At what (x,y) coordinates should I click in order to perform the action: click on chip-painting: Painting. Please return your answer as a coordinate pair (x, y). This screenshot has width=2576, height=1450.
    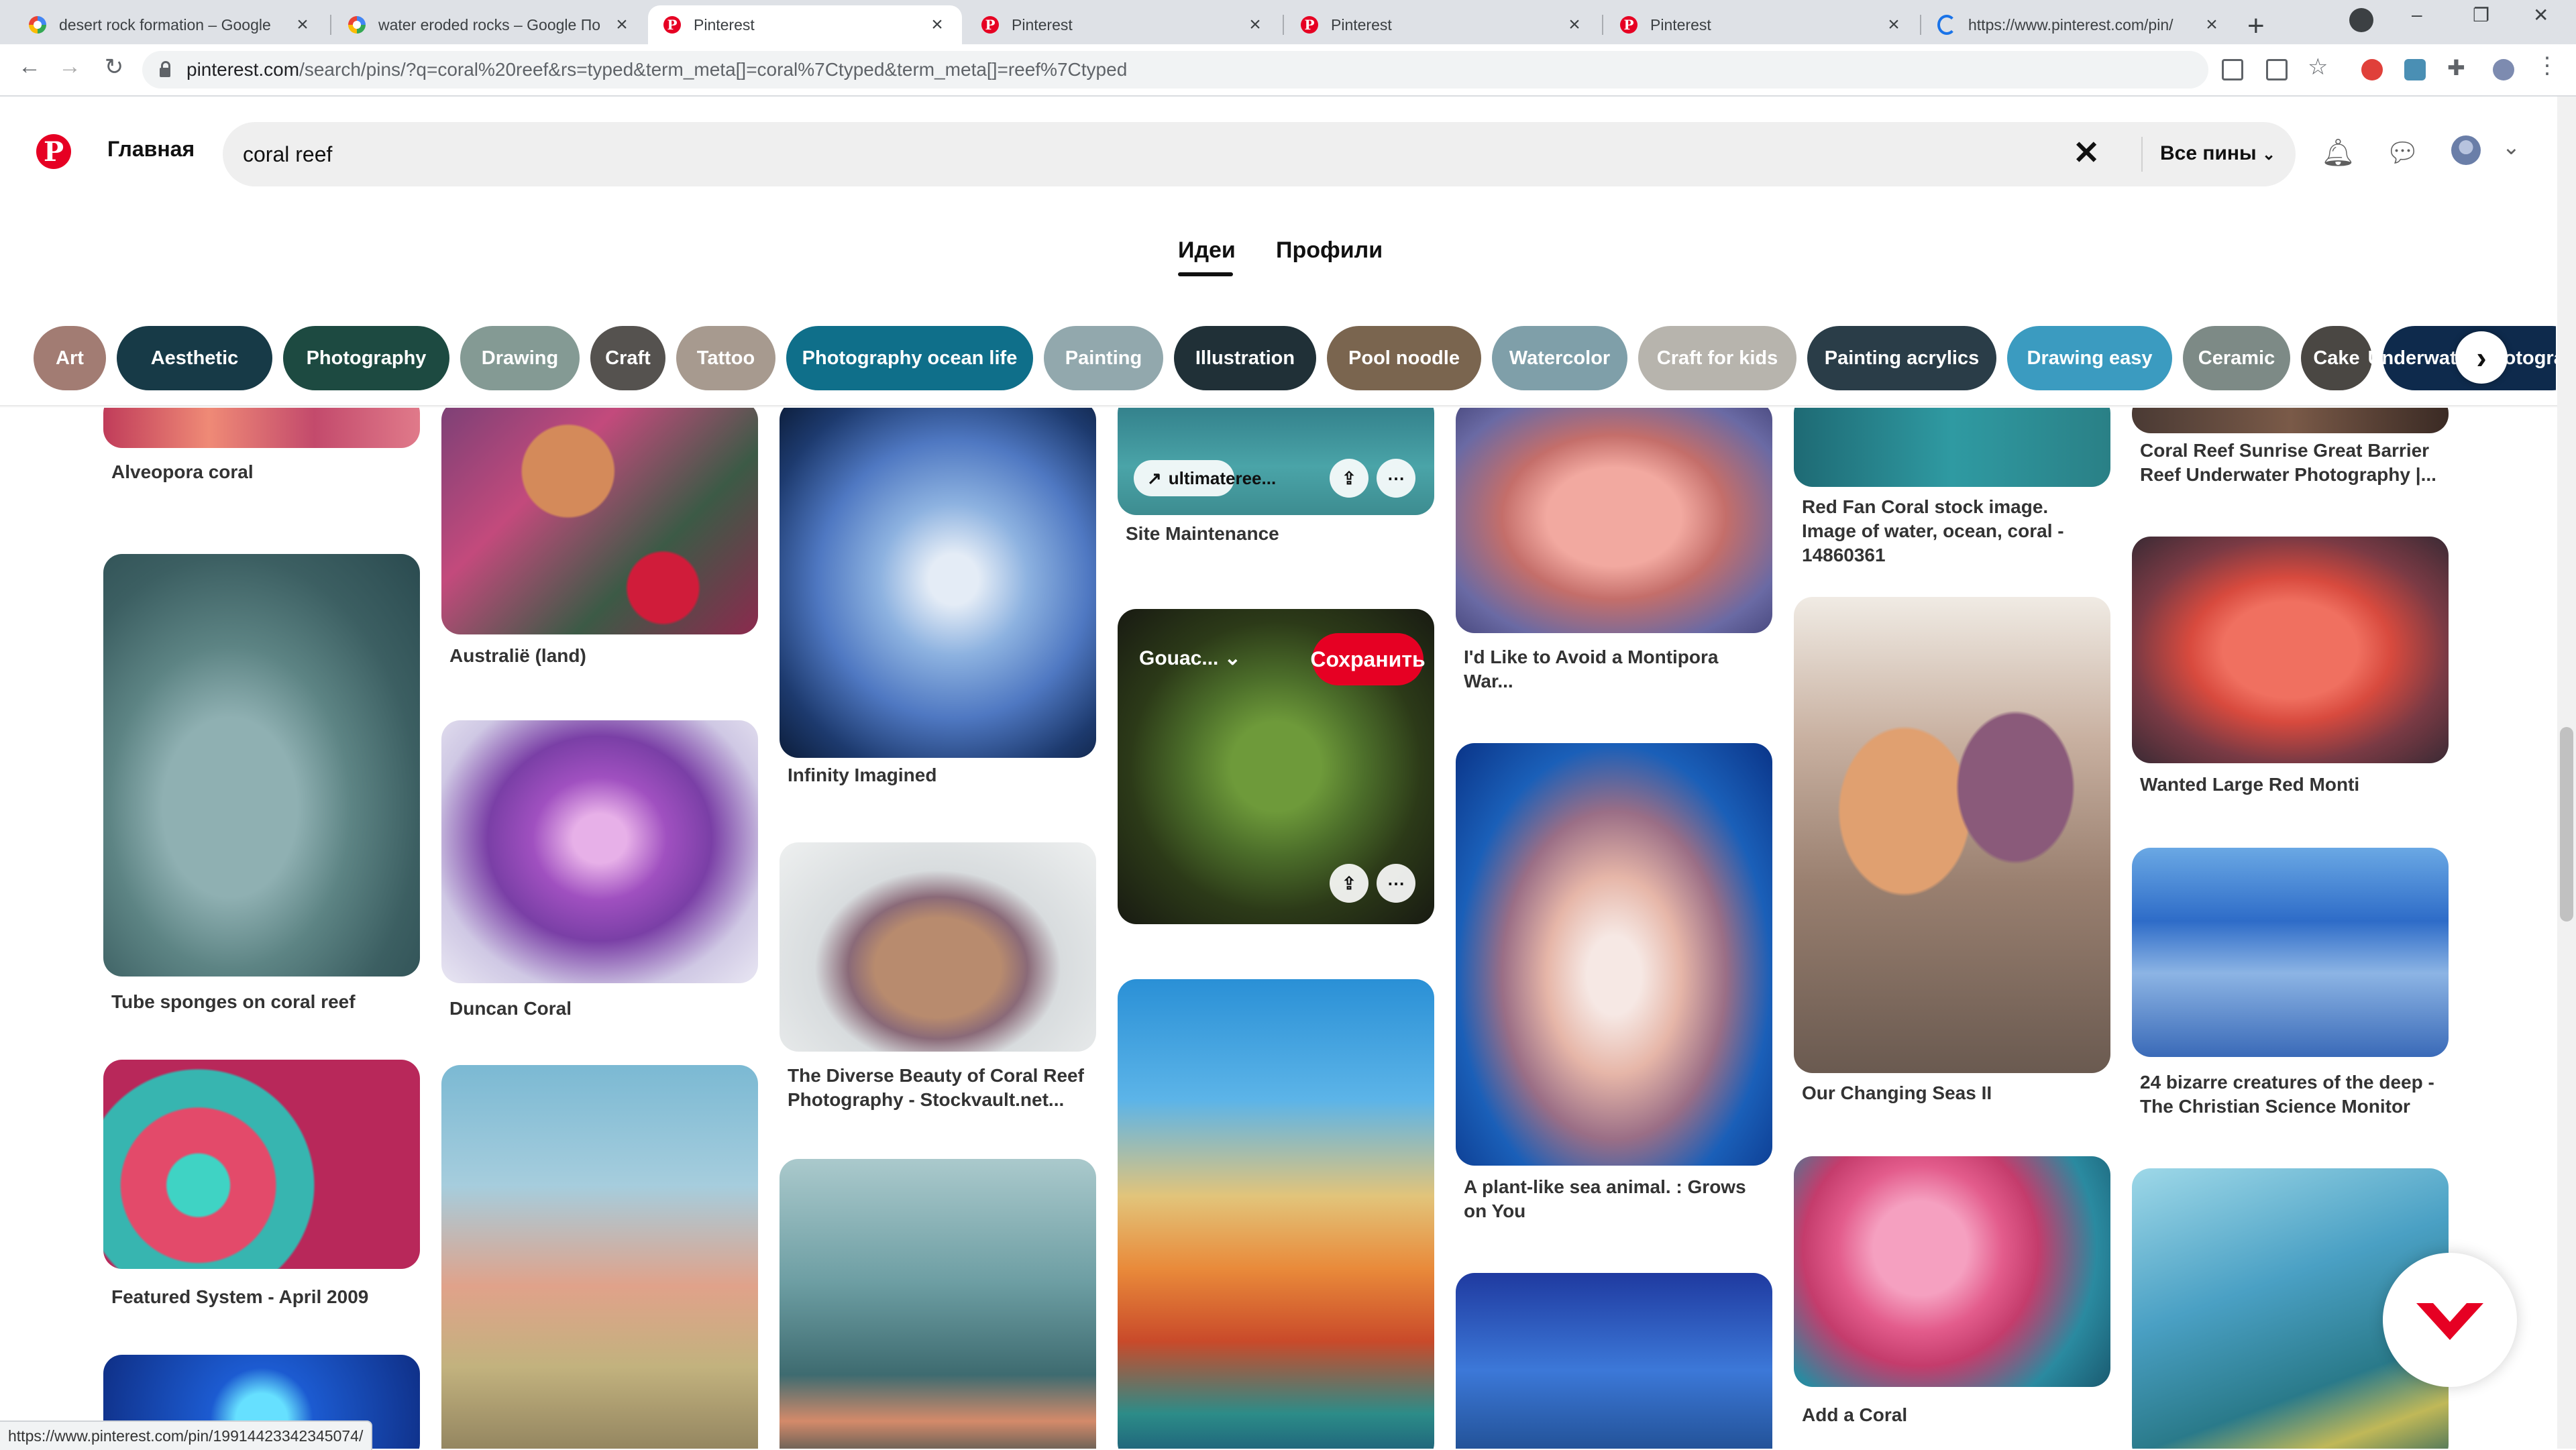
    Looking at the image, I should click on (1103, 358).